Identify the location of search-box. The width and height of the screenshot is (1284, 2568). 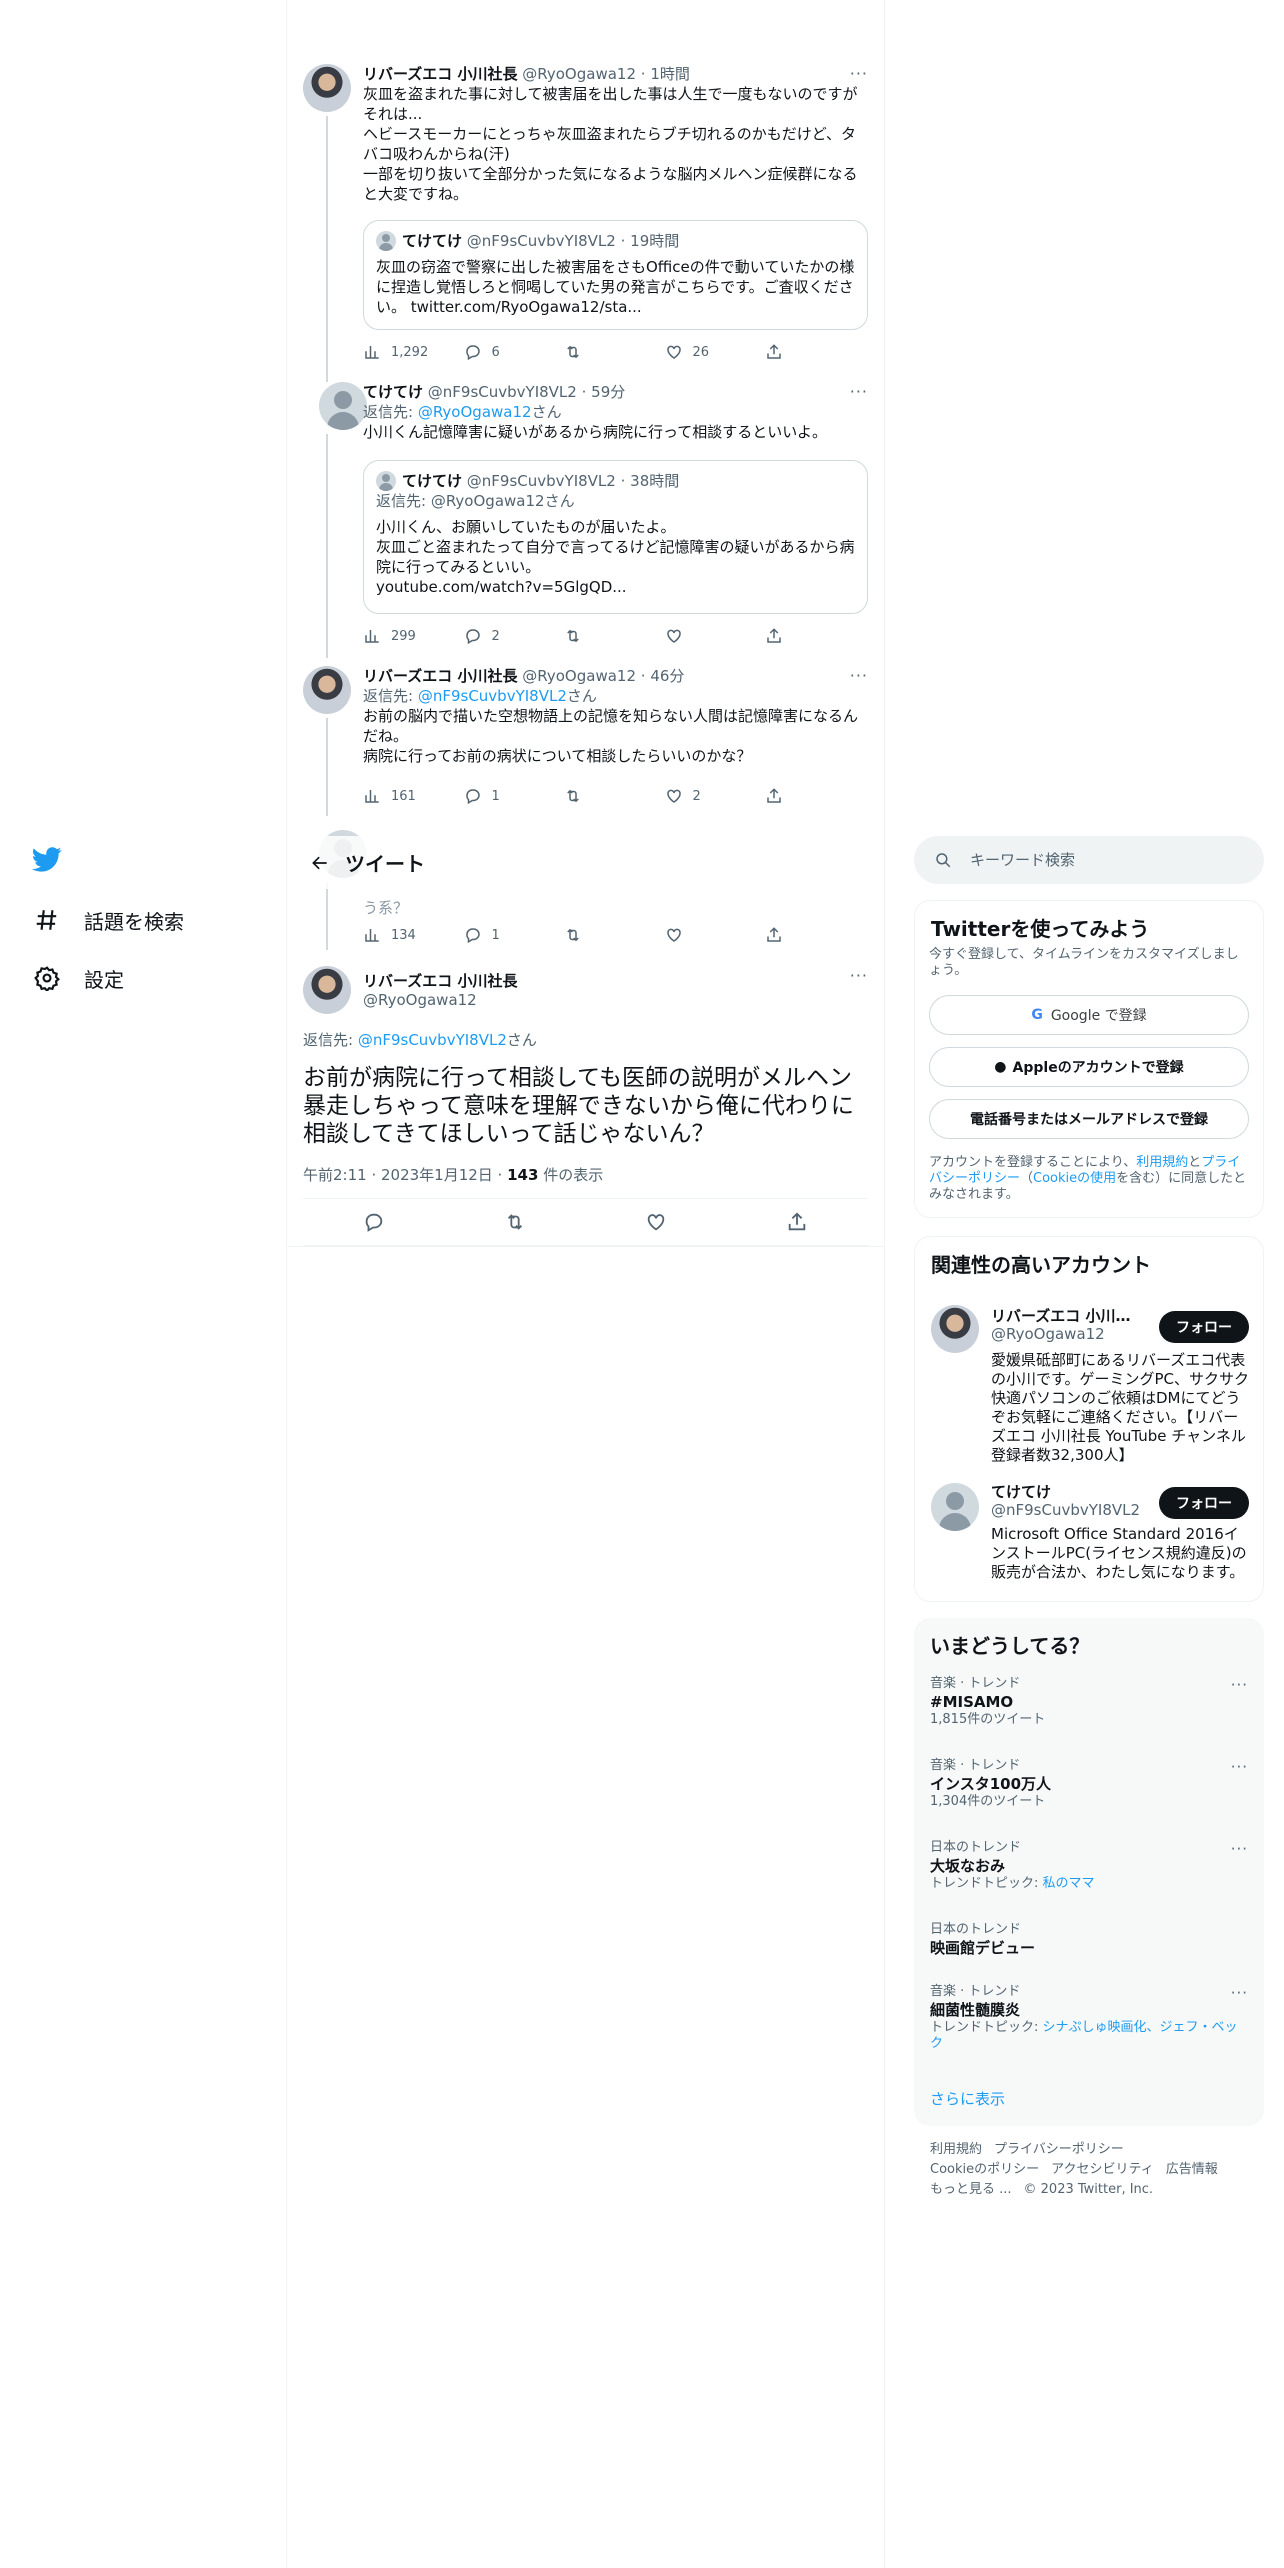
(1089, 860).